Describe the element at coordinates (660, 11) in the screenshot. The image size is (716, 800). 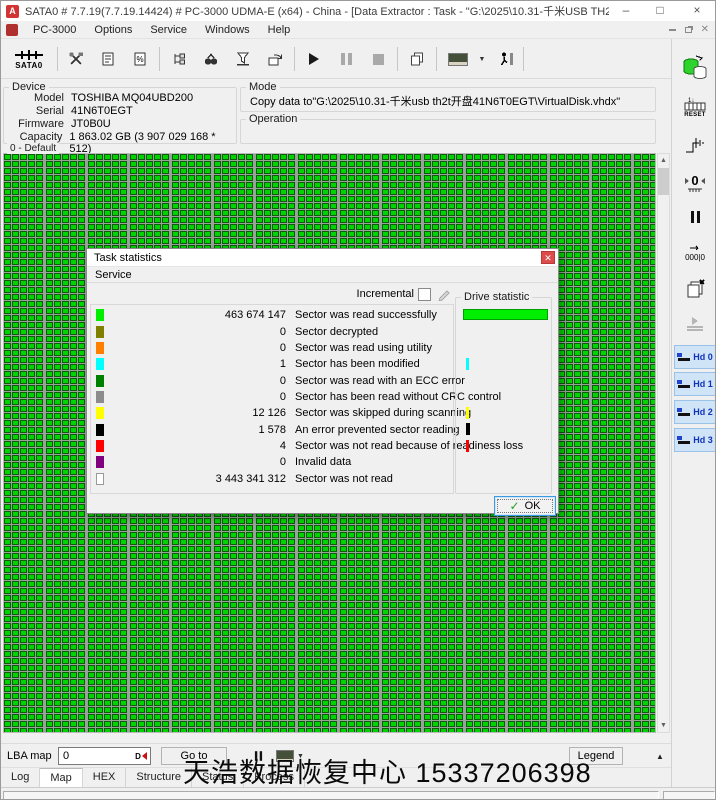
I see `maximize-button: □` at that location.